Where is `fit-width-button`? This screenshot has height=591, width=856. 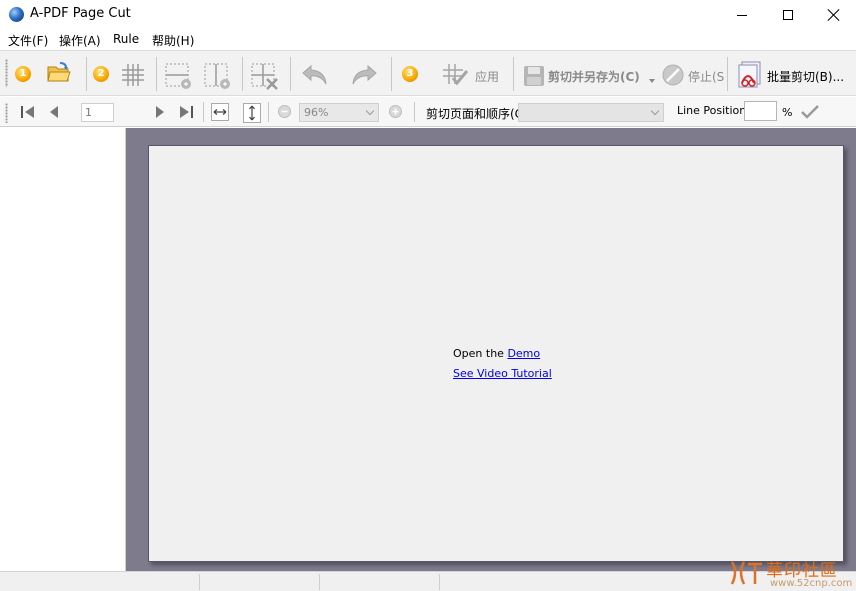 fit-width-button is located at coordinates (220, 113).